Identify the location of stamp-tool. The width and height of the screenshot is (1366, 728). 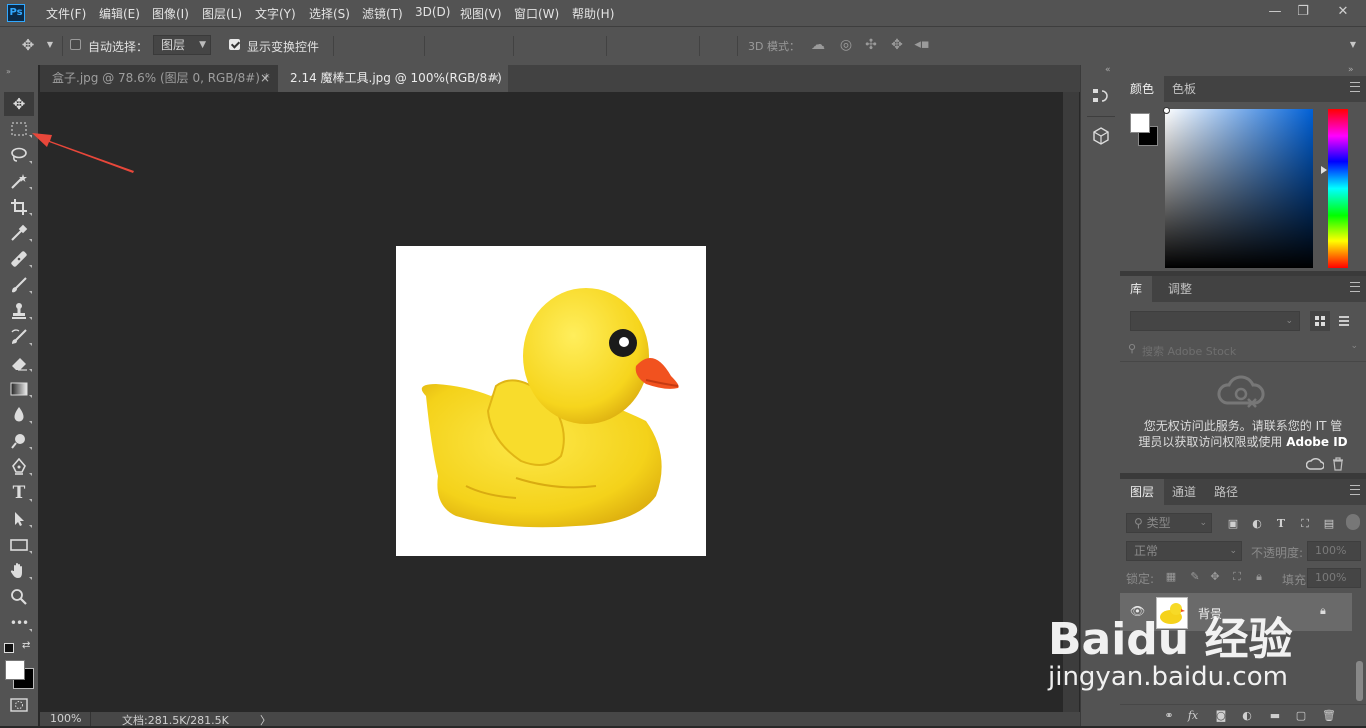
(19, 311).